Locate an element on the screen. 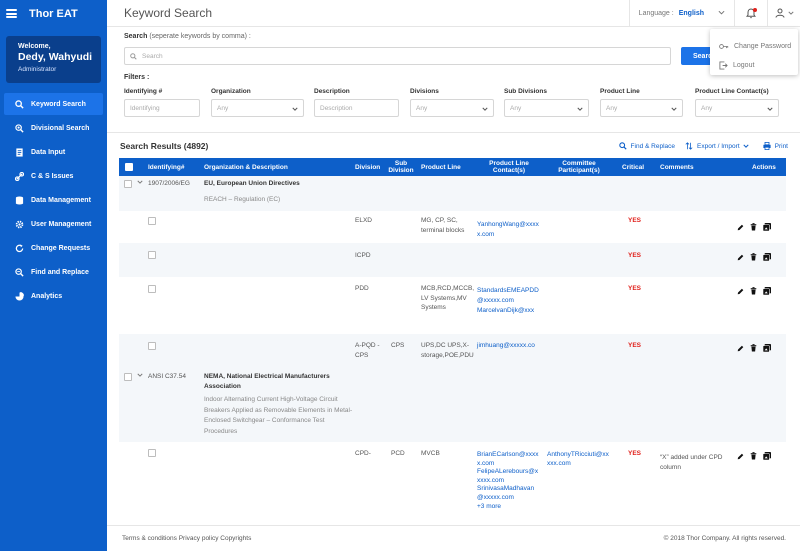 This screenshot has width=800, height=551. search-hint: (seperate keywords by comma) : is located at coordinates (200, 36).